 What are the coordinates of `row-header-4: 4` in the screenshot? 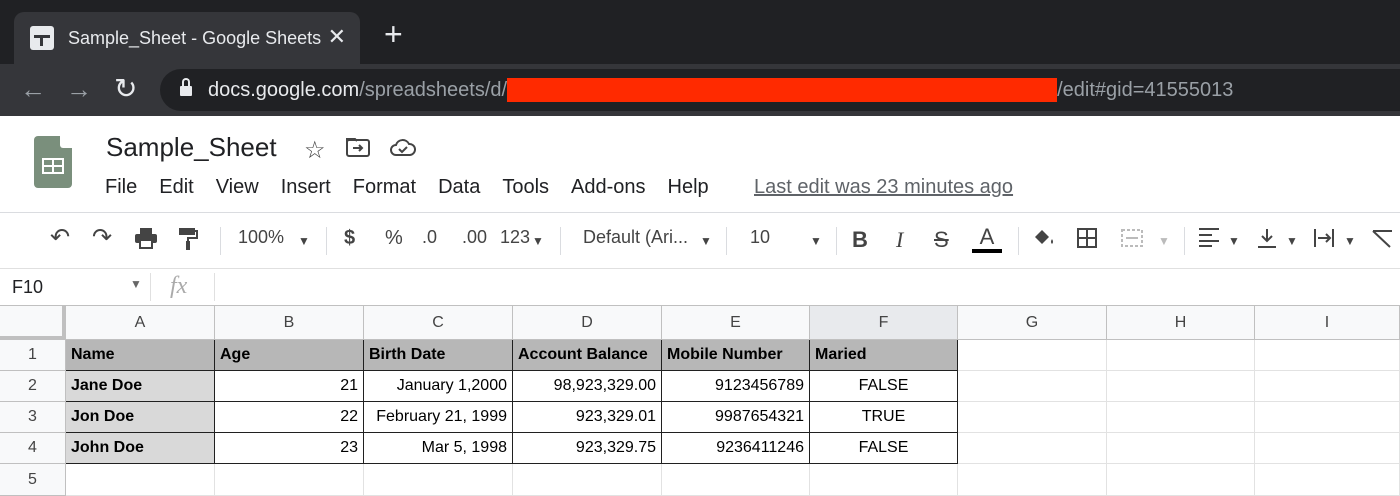 It's located at (33, 448).